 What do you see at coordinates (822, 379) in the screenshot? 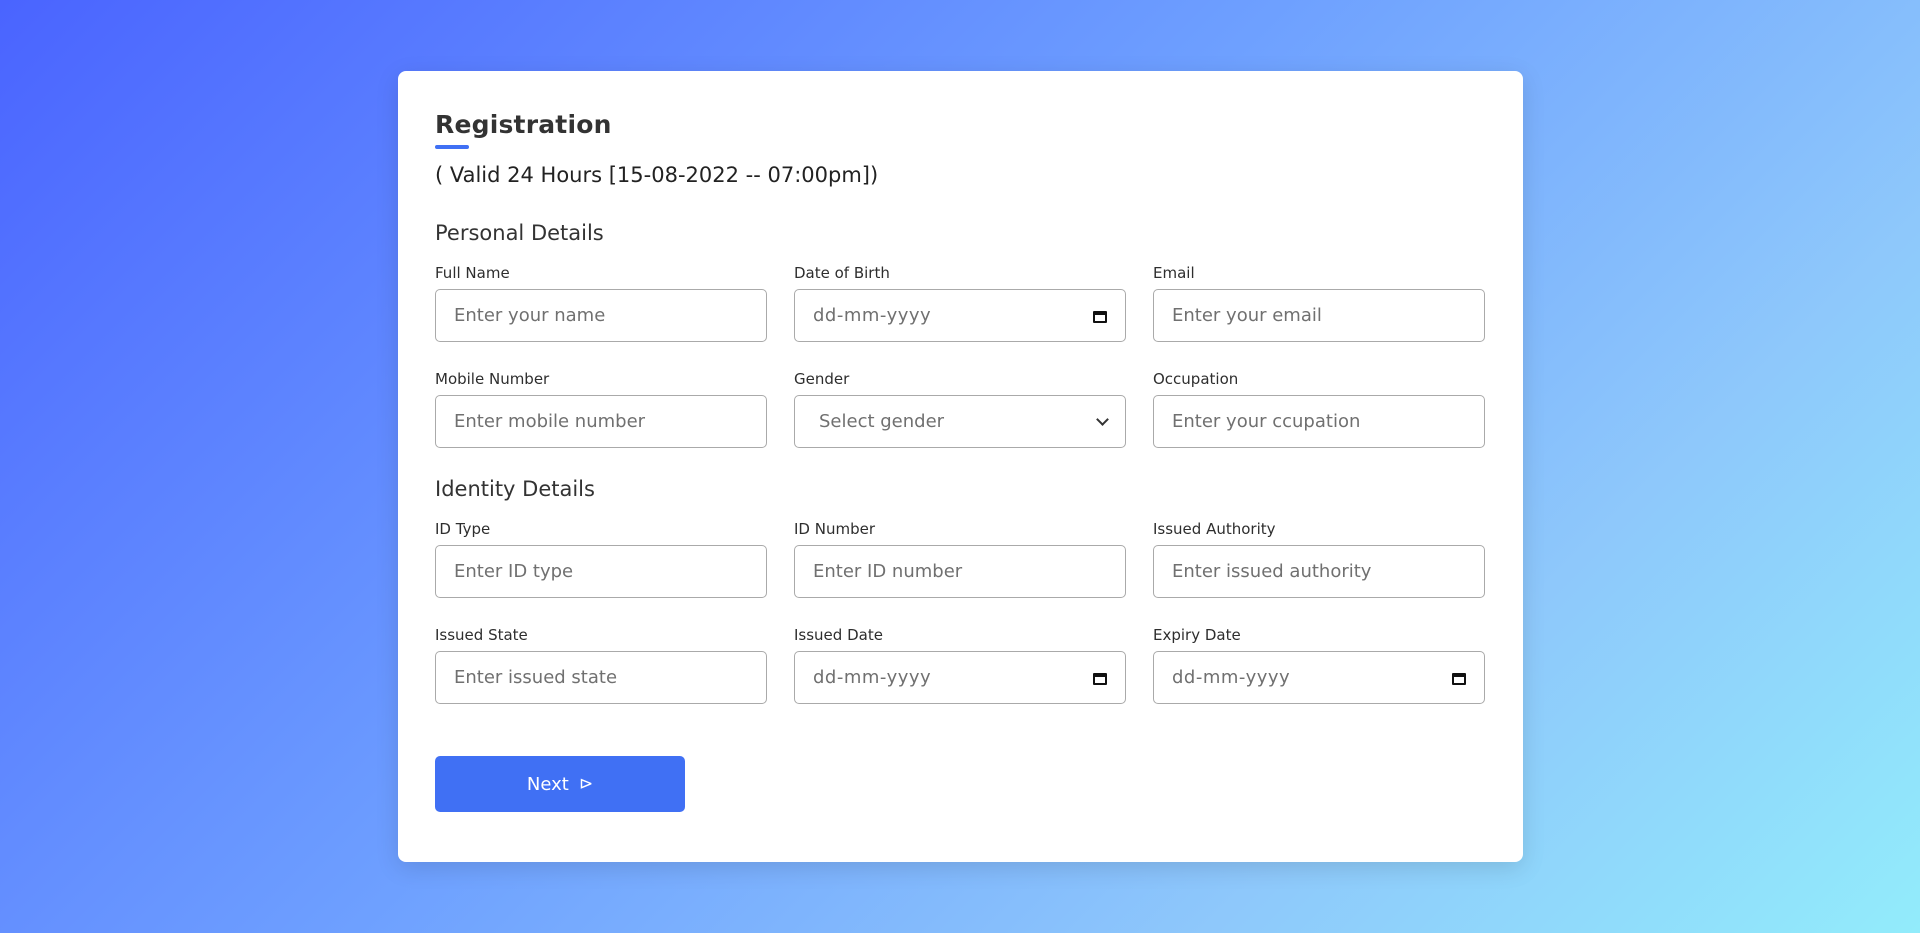
I see `gender-label: Gender` at bounding box center [822, 379].